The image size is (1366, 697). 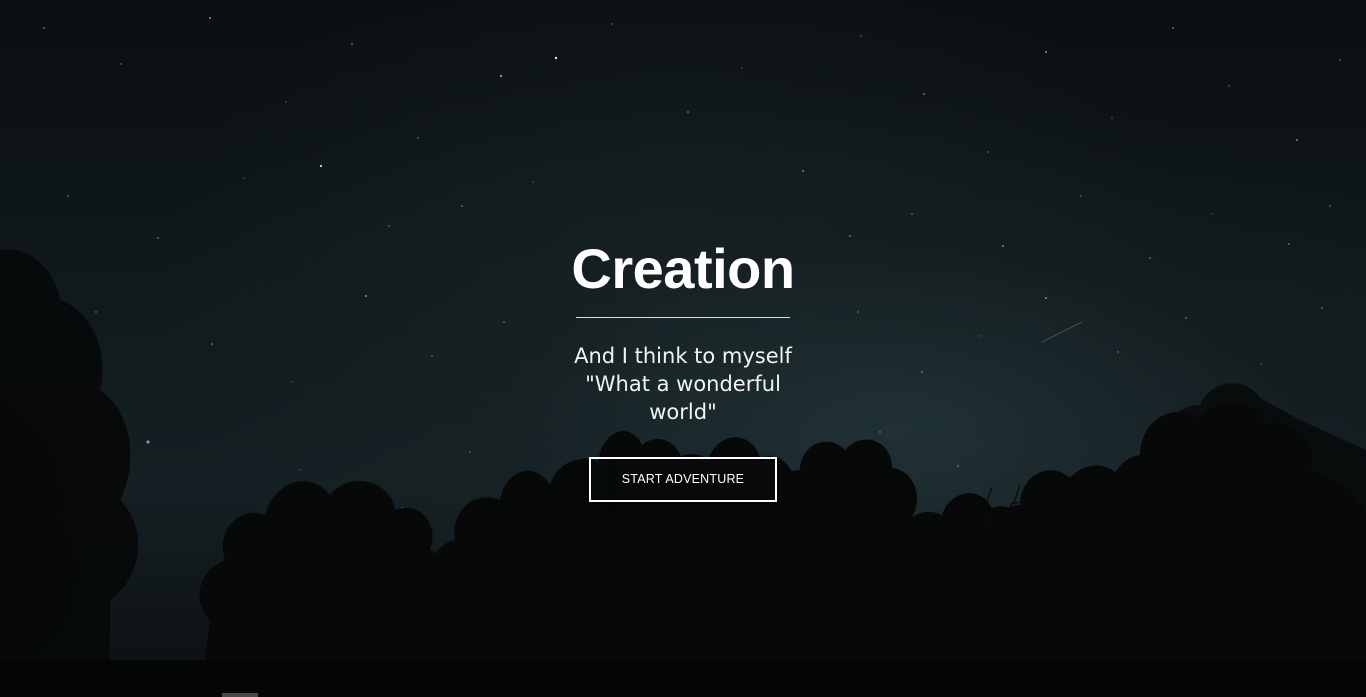 I want to click on tagline-line-2: "What a wonderful, so click(x=683, y=384).